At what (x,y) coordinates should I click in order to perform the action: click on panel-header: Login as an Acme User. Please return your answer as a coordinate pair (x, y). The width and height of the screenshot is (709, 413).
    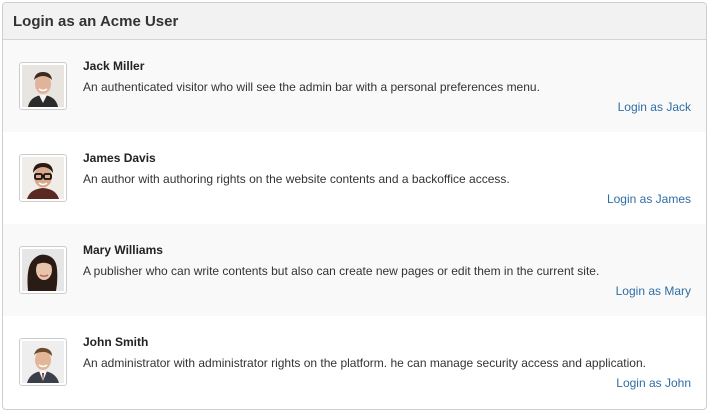
    Looking at the image, I should click on (354, 21).